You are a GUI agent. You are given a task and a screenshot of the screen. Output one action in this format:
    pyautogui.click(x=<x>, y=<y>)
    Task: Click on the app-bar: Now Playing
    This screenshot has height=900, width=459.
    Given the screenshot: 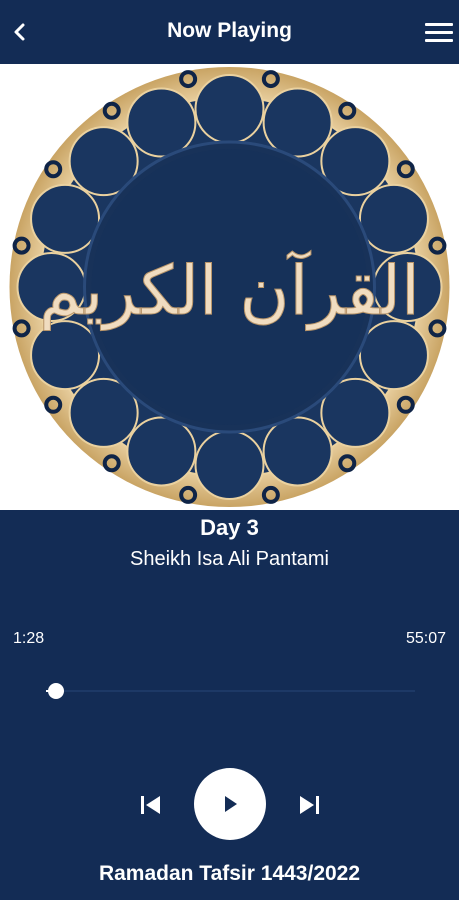 What is the action you would take?
    pyautogui.click(x=229, y=32)
    